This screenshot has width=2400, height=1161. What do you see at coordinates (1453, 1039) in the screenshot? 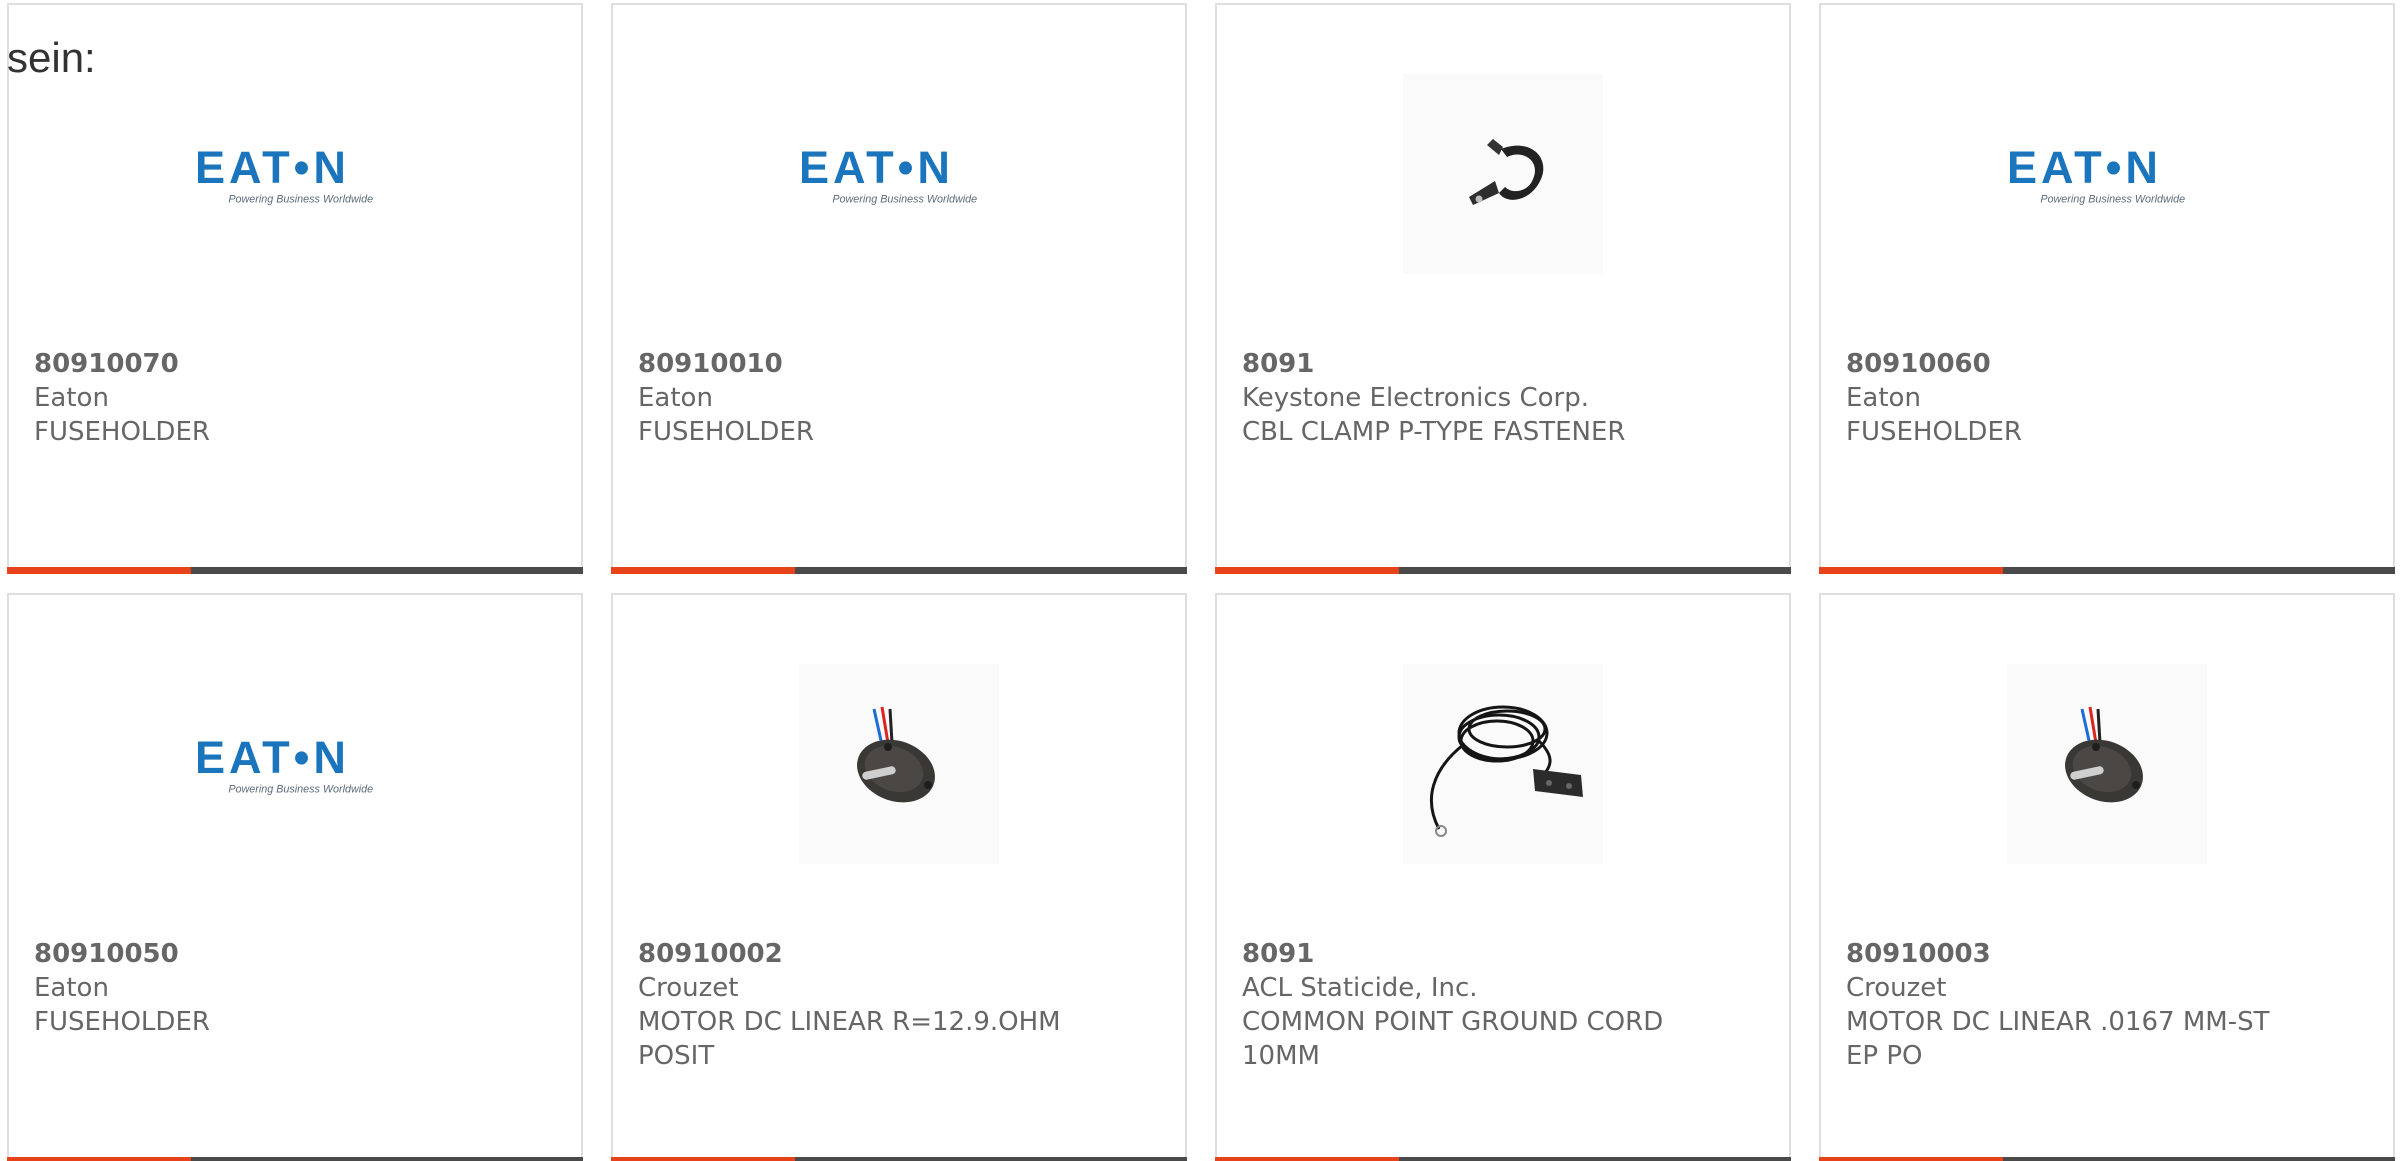
I see `description: COMMON POINT GROUND CORD 10MM` at bounding box center [1453, 1039].